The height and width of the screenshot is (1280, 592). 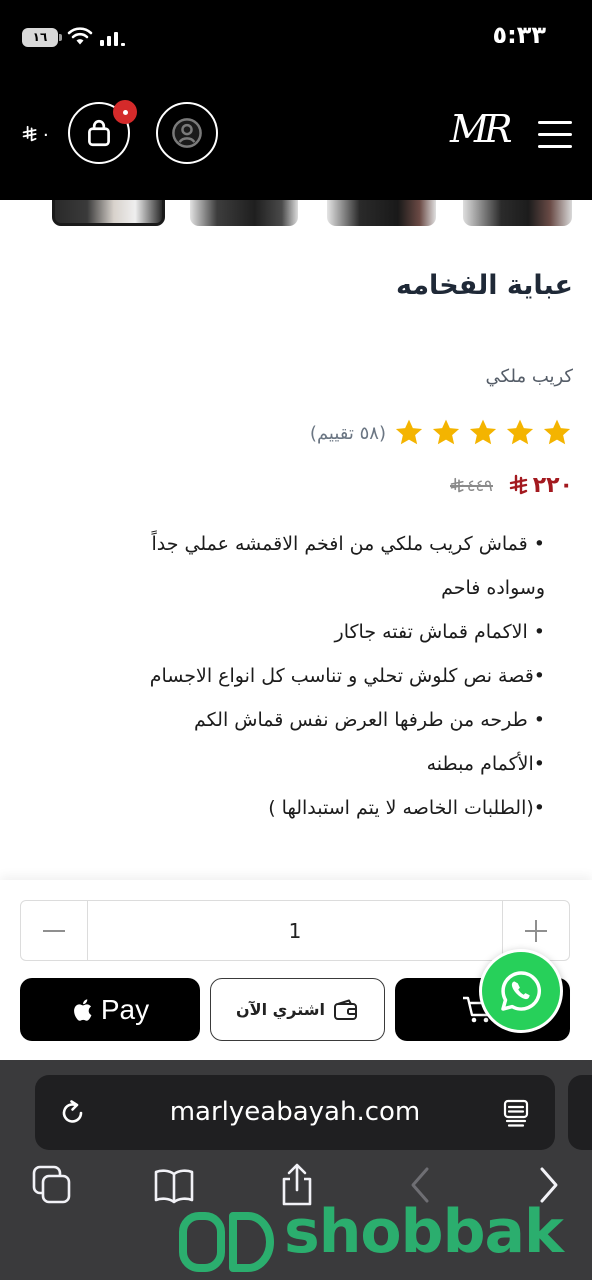 I want to click on menu-icon, so click(x=555, y=135).